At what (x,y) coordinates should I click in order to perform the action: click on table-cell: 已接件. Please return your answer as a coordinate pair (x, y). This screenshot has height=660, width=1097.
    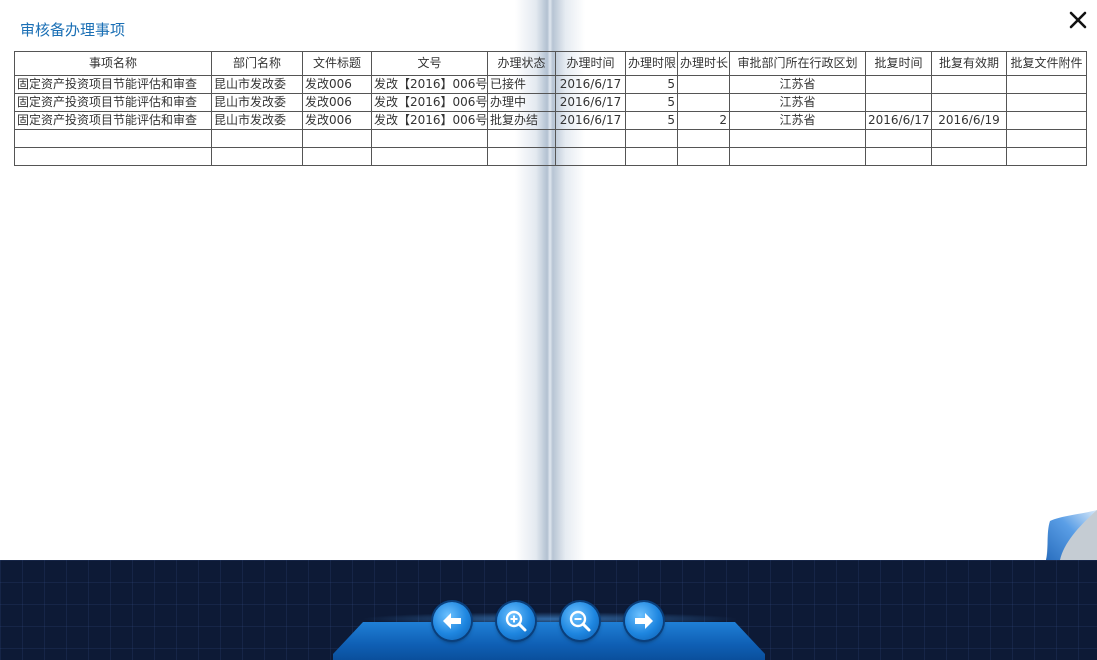
    Looking at the image, I should click on (521, 84).